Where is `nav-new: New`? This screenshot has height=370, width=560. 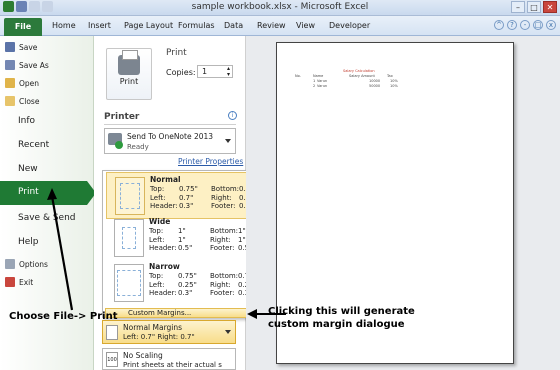 nav-new: New is located at coordinates (28, 169).